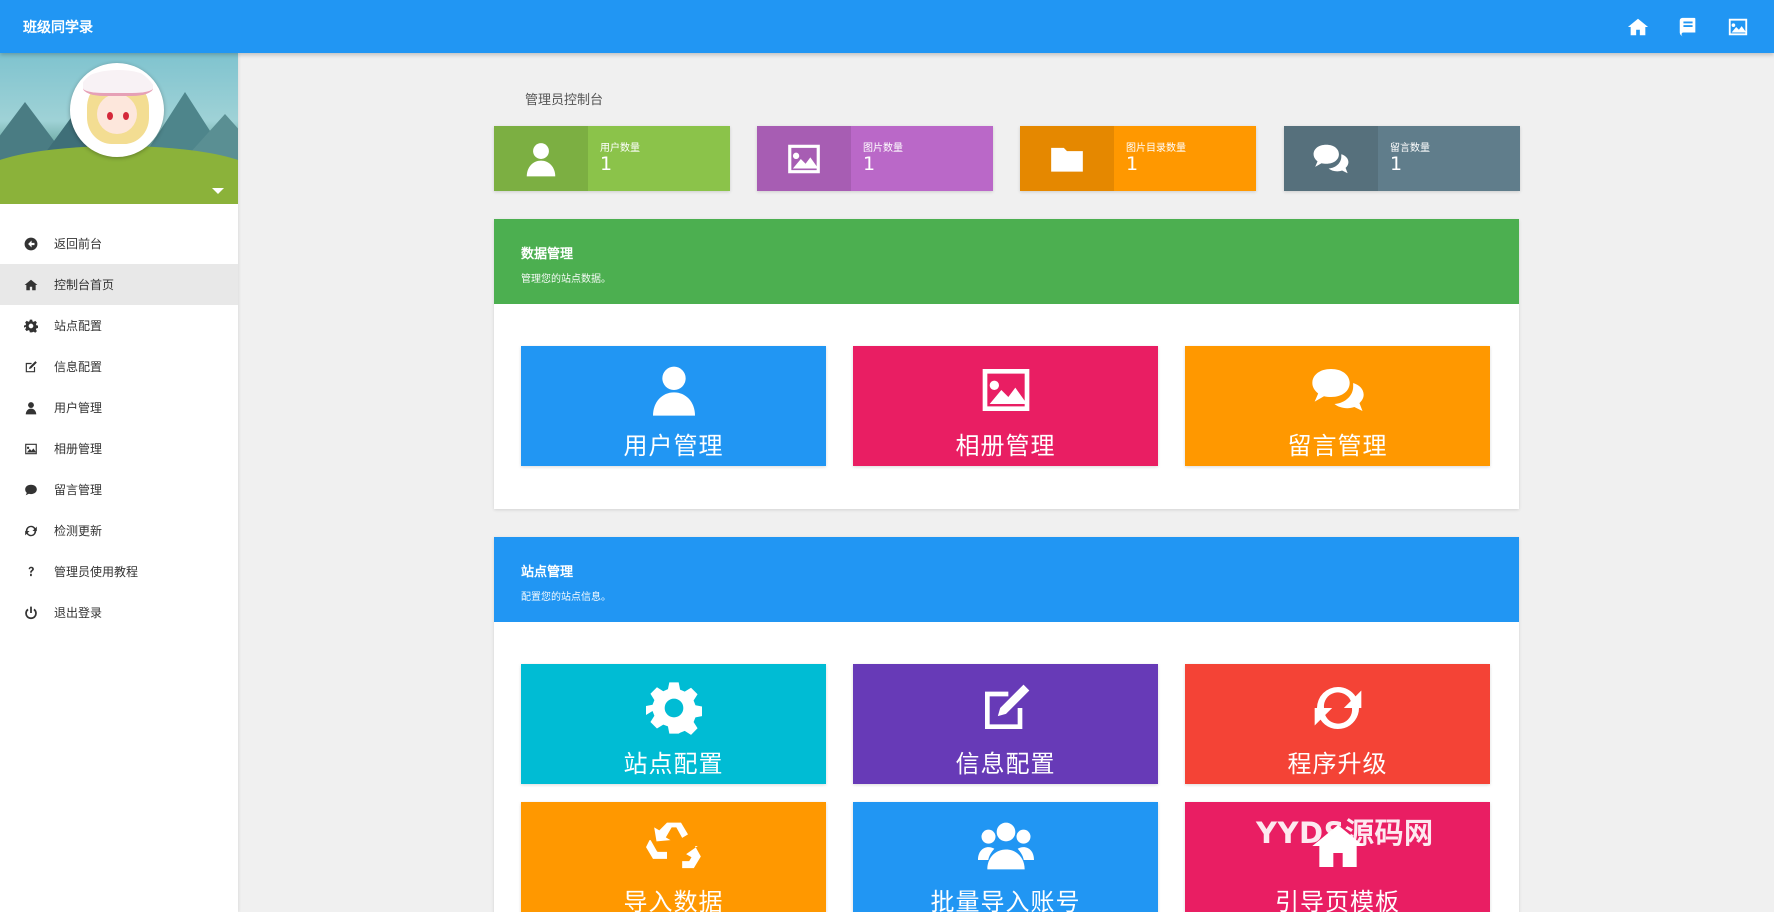 The height and width of the screenshot is (912, 1774). Describe the element at coordinates (1067, 158) in the screenshot. I see `folder-icon` at that location.